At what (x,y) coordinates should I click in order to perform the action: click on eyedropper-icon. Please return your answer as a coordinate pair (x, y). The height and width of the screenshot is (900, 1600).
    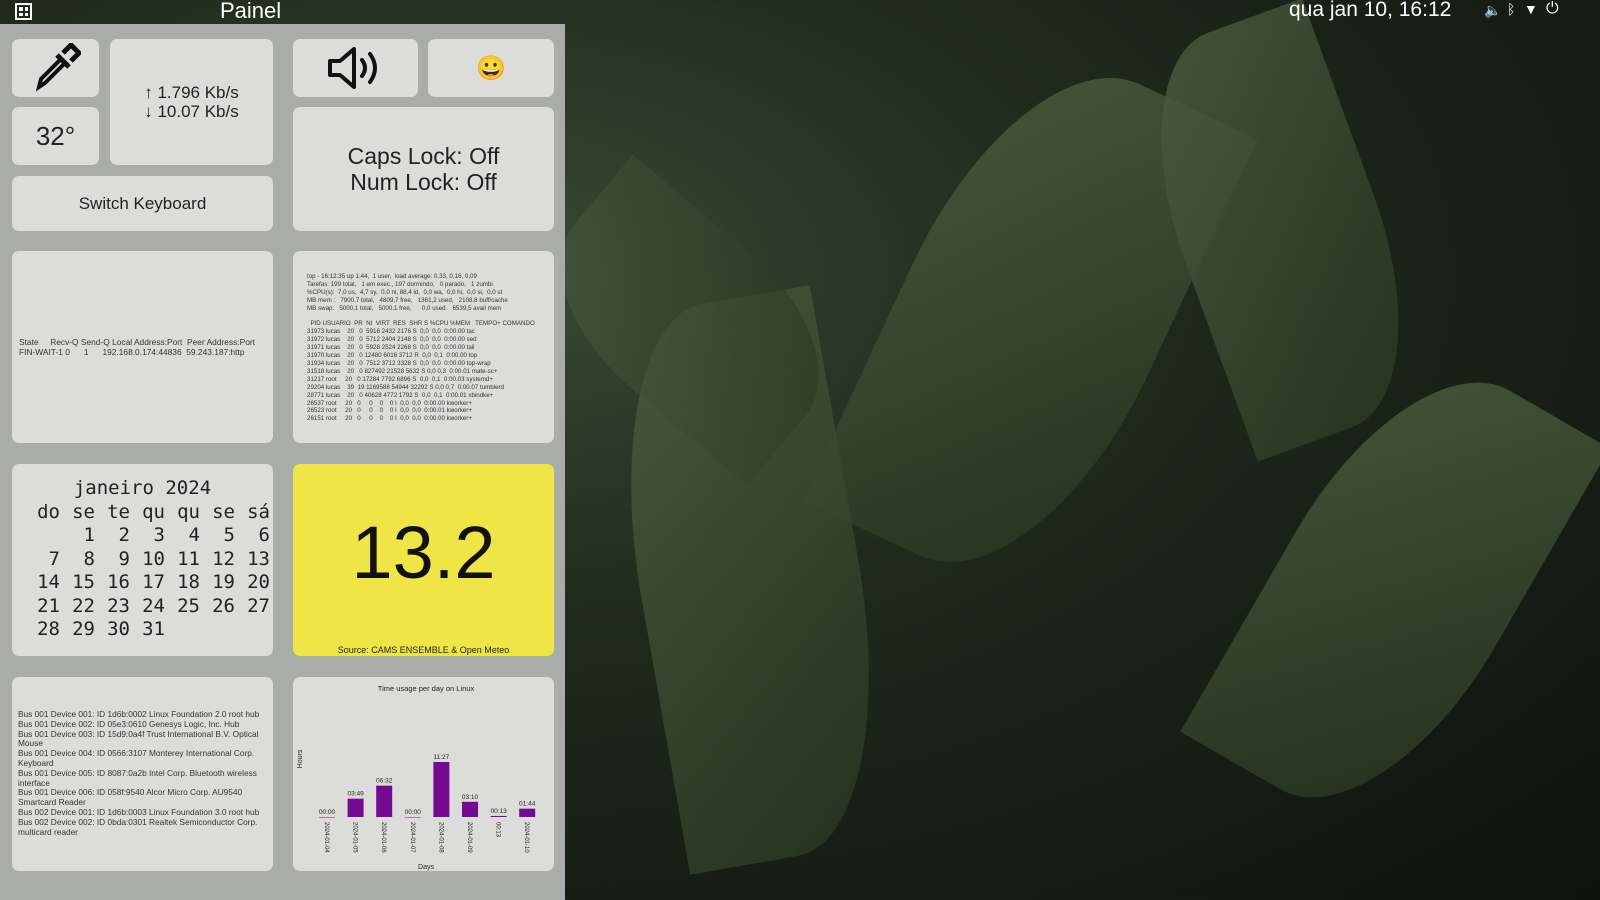
    Looking at the image, I should click on (58, 67).